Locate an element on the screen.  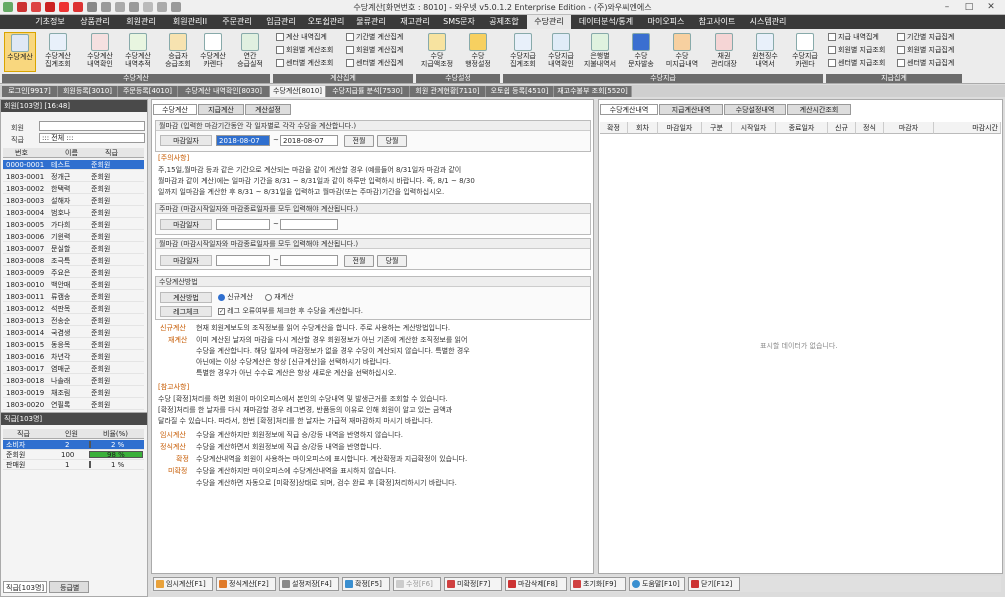
col-header: 신규 is located at coordinates (842, 128).